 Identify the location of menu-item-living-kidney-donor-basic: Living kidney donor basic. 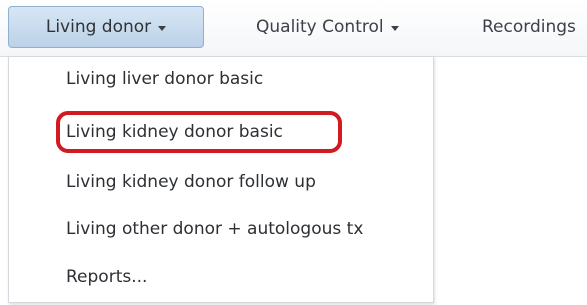
(174, 132).